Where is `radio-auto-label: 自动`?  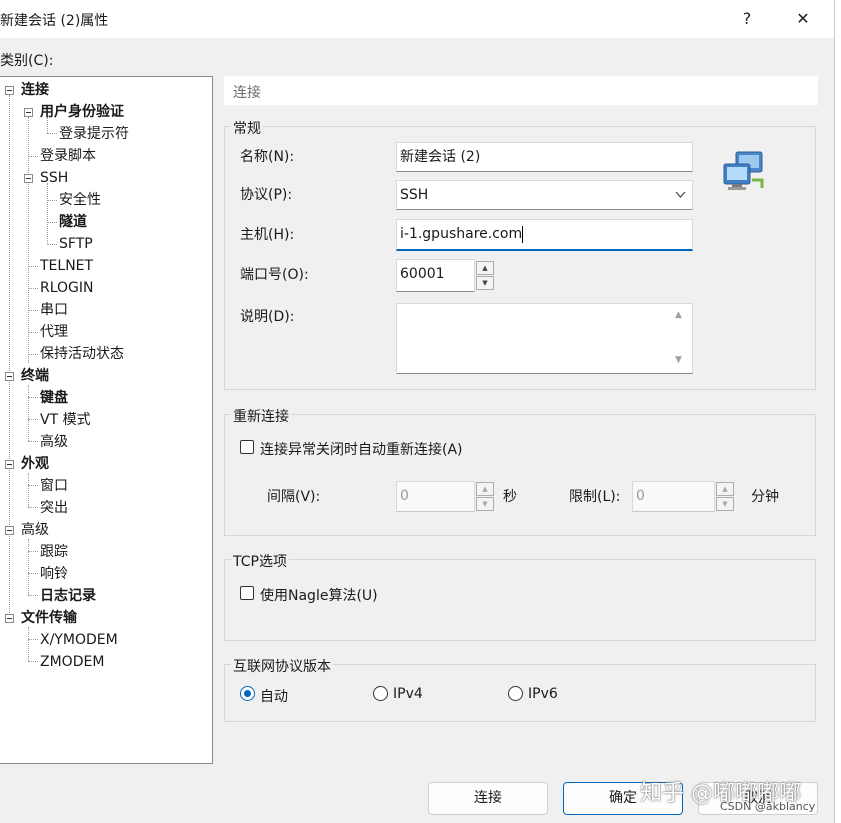
radio-auto-label: 自动 is located at coordinates (274, 697).